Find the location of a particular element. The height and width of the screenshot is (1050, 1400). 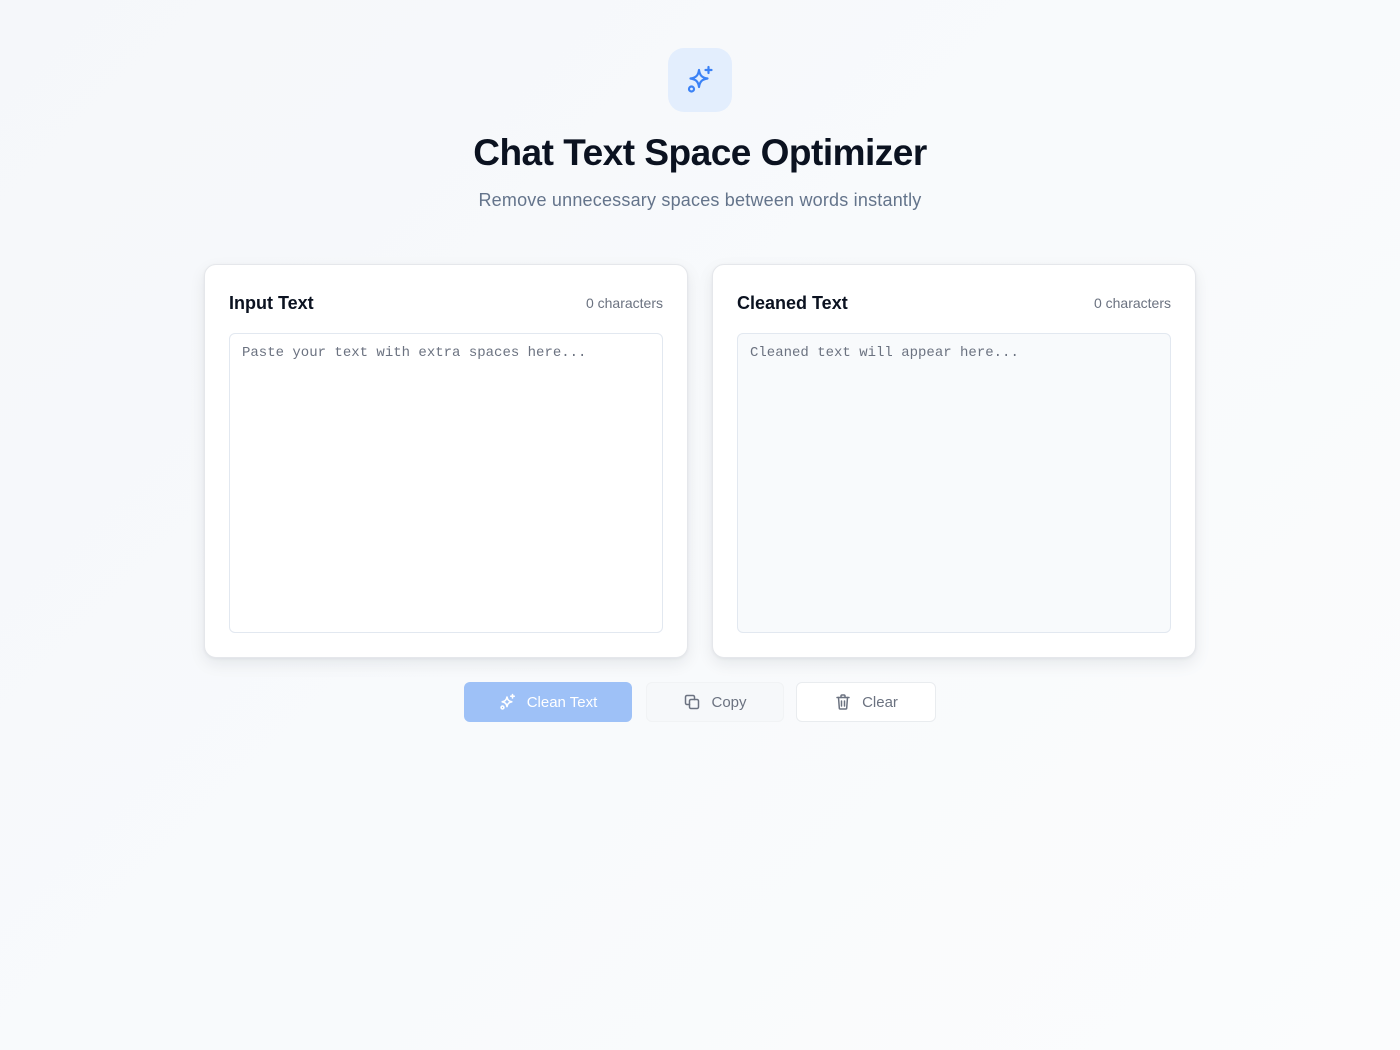

clean-text-label: Clean Text is located at coordinates (562, 702).